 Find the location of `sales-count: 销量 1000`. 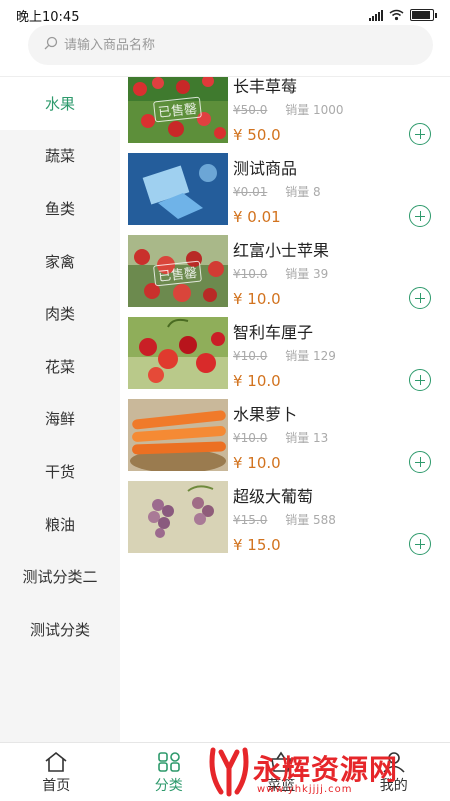

sales-count: 销量 1000 is located at coordinates (314, 110).